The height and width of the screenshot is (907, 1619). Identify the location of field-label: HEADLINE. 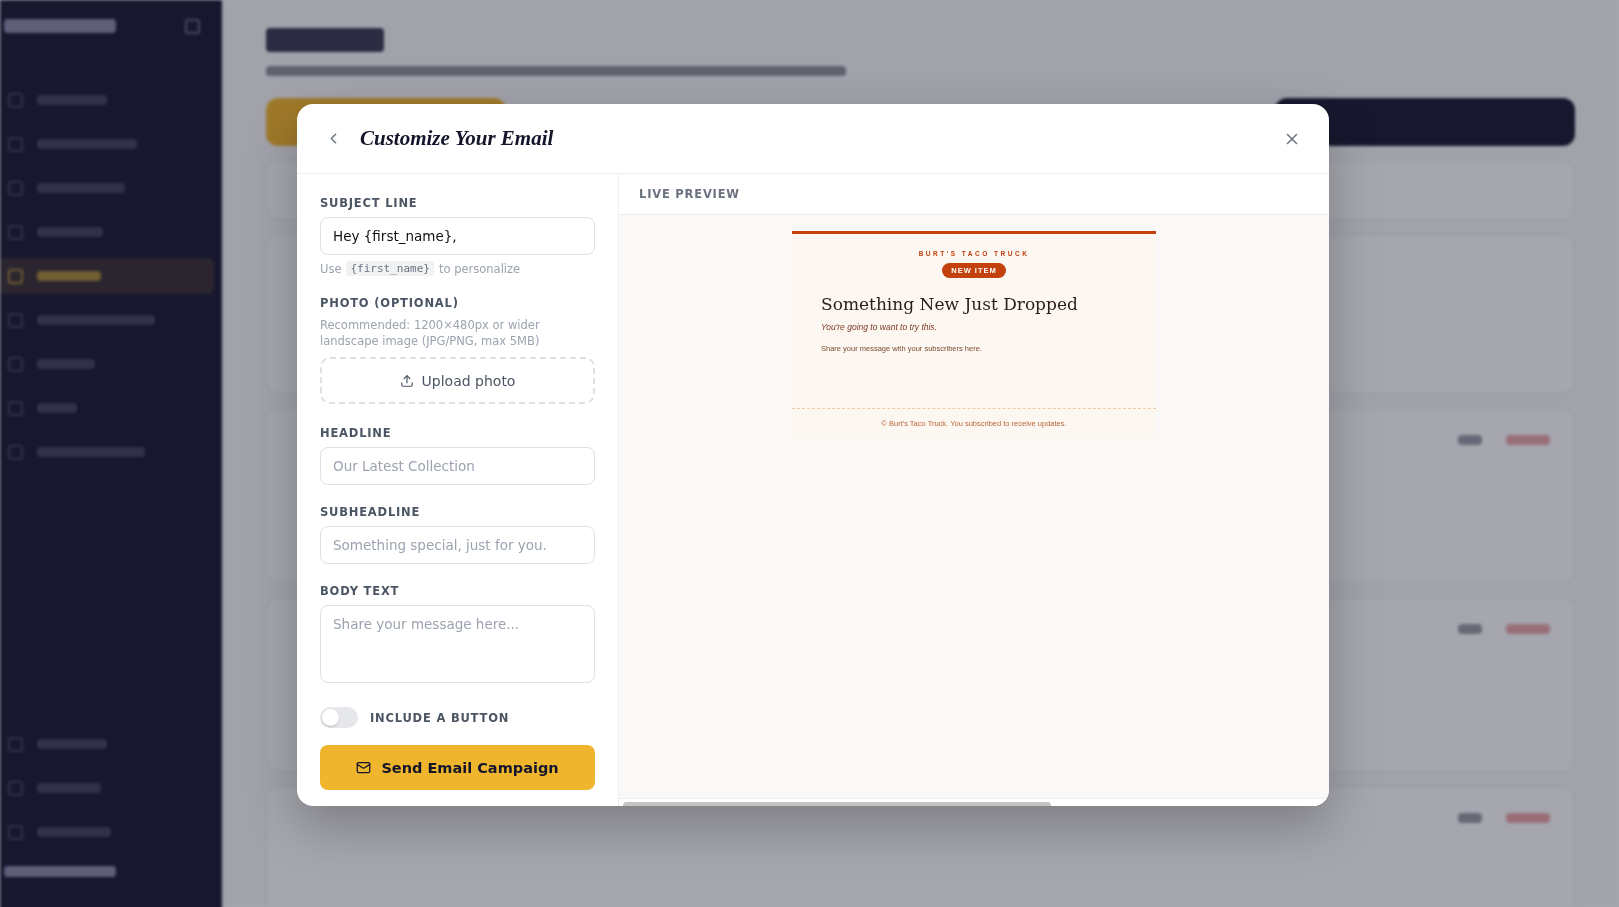
(356, 433).